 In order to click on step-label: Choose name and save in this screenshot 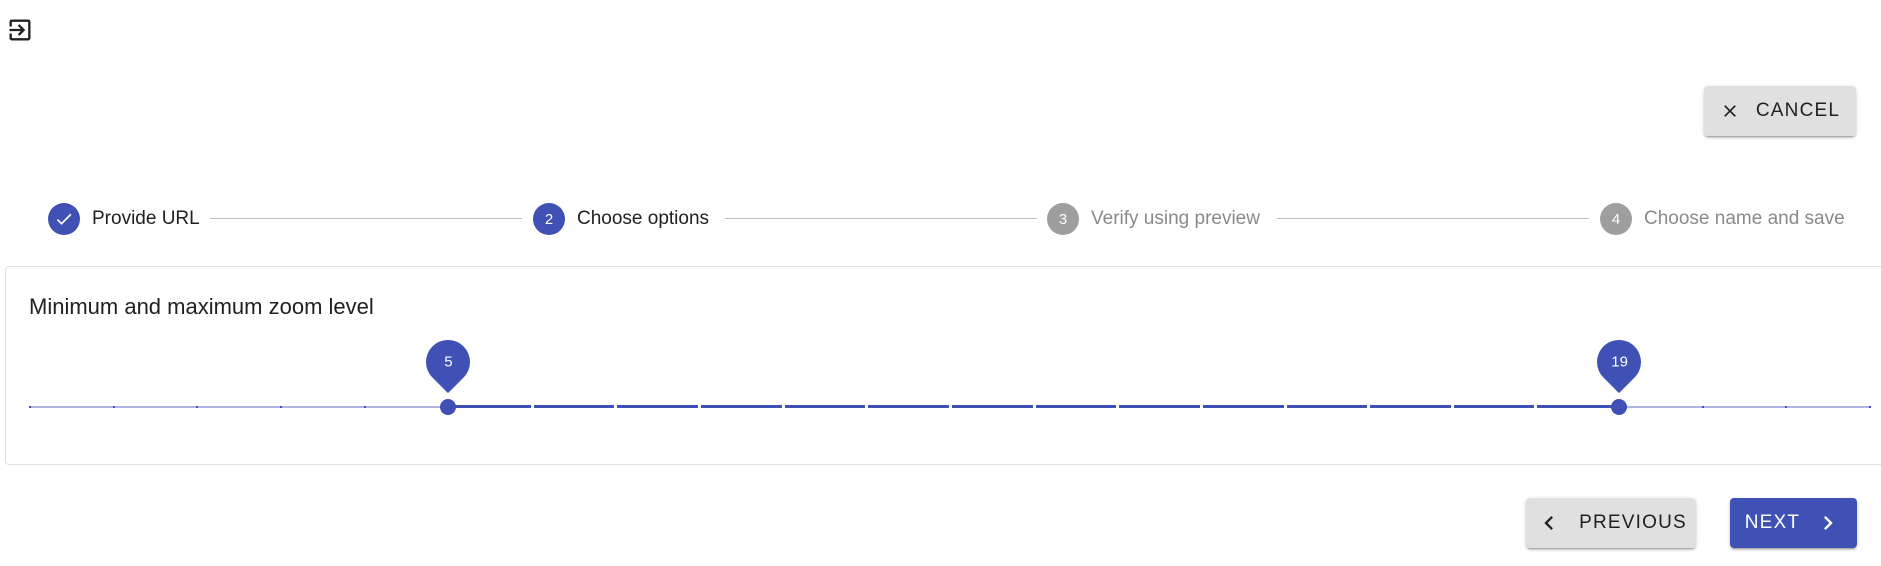, I will do `click(1744, 218)`.